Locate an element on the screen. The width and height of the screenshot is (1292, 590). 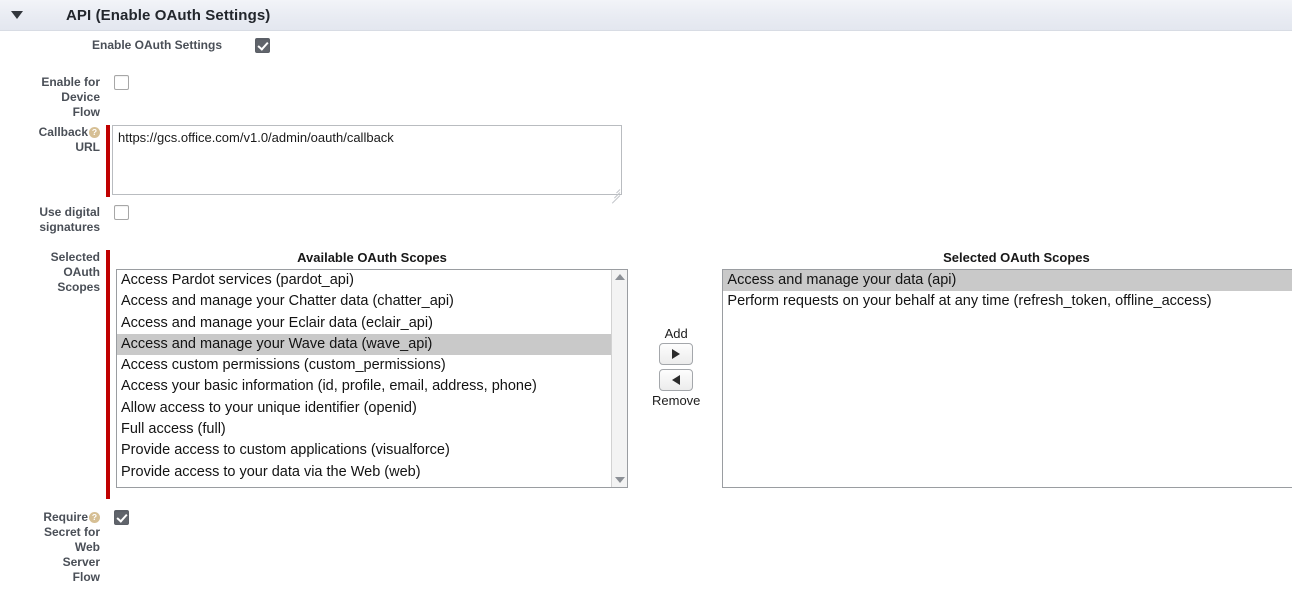
enable-device-flow-label: Enable for Device Flow is located at coordinates (70, 97).